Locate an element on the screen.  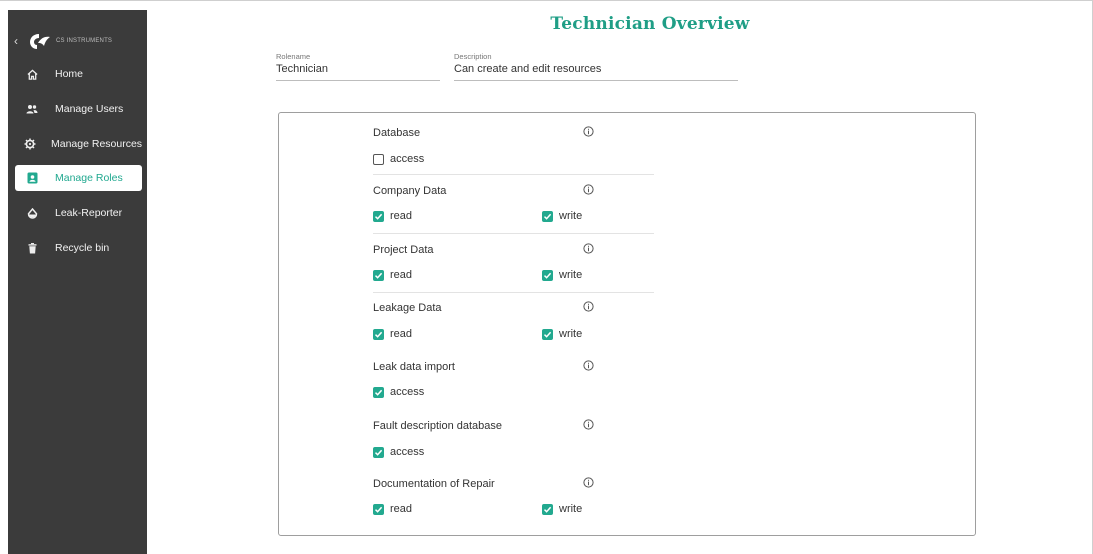
rolename-label: Rolename is located at coordinates (293, 56).